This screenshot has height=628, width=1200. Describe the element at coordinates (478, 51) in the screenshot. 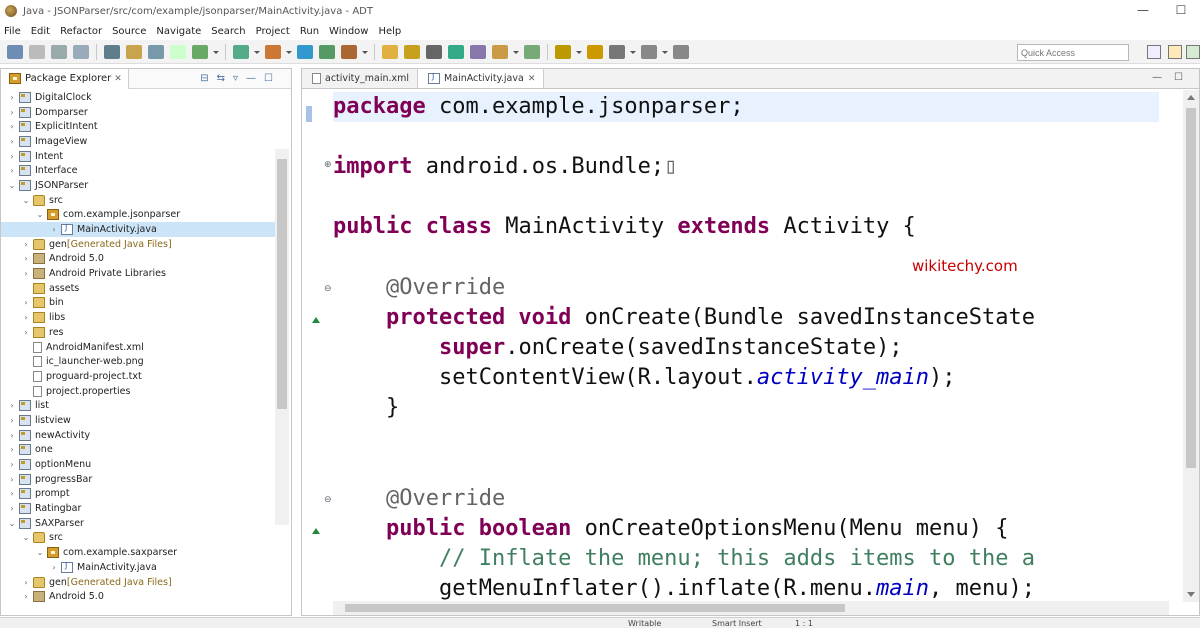

I see `show-whitespace-icon` at that location.